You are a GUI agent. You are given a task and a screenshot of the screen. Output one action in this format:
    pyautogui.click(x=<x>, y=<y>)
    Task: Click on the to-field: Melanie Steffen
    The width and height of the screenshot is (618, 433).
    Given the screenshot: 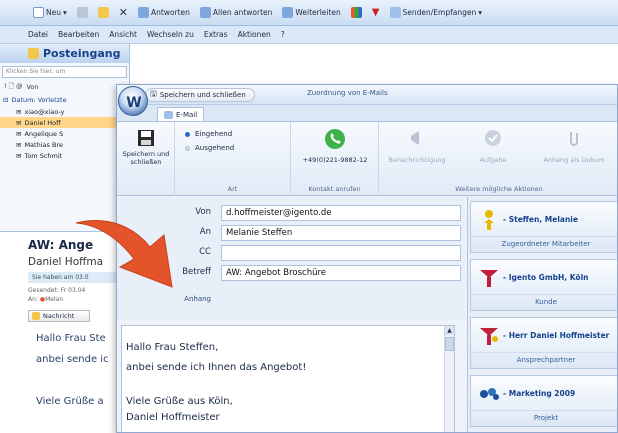 What is the action you would take?
    pyautogui.click(x=341, y=233)
    